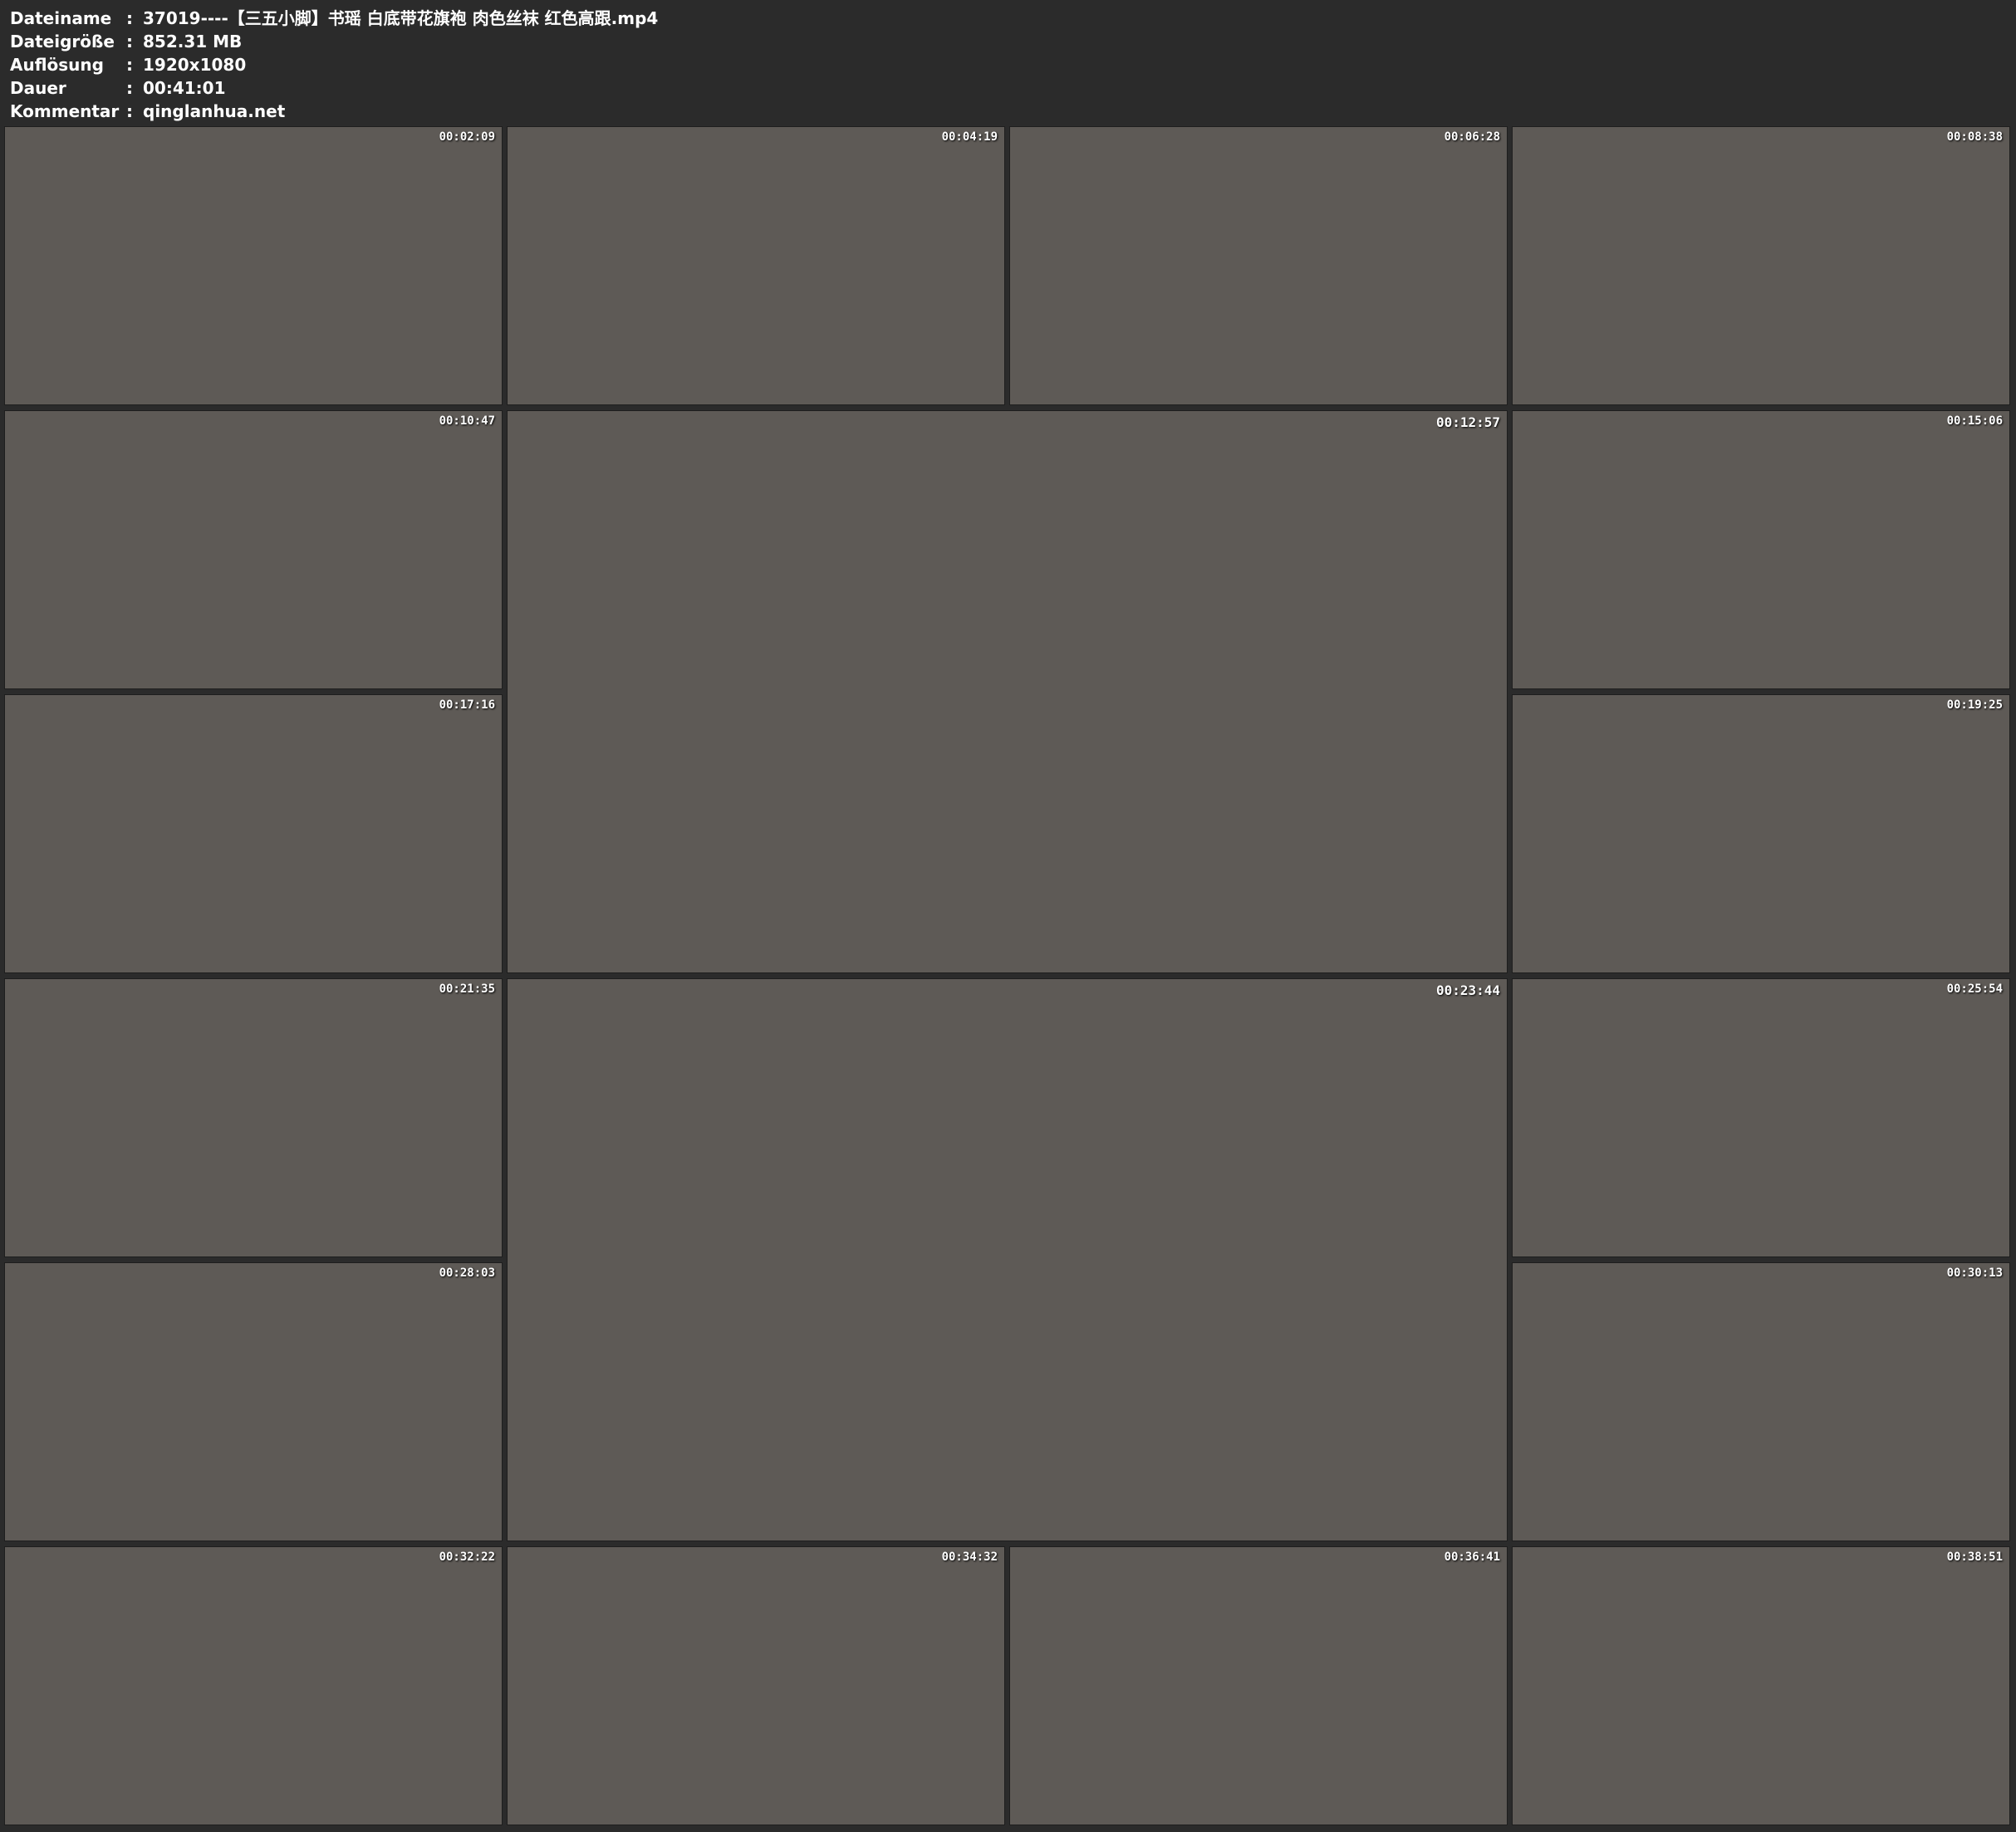  What do you see at coordinates (1974, 705) in the screenshot?
I see `timestamp-label: 00:19:25` at bounding box center [1974, 705].